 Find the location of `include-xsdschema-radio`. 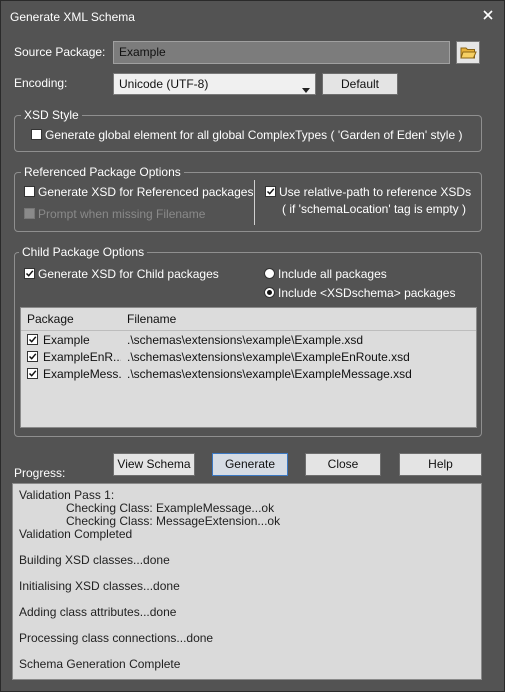

include-xsdschema-radio is located at coordinates (269, 292).